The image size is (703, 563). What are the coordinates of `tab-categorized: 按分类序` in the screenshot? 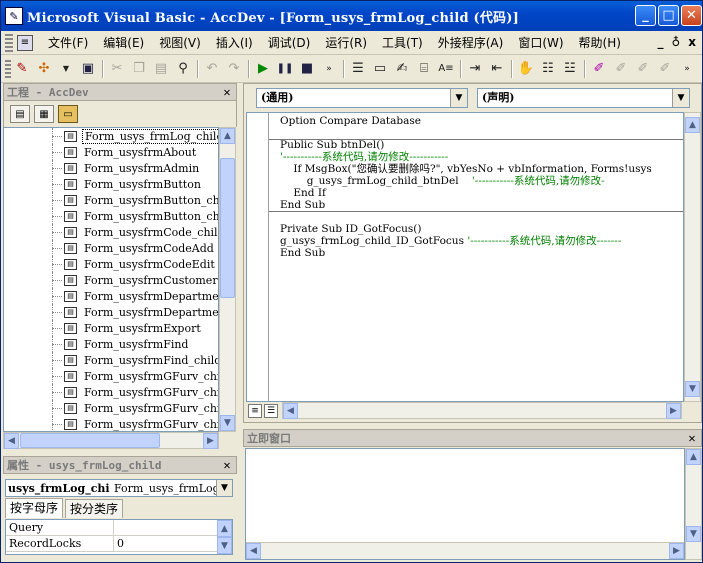 It's located at (94, 508).